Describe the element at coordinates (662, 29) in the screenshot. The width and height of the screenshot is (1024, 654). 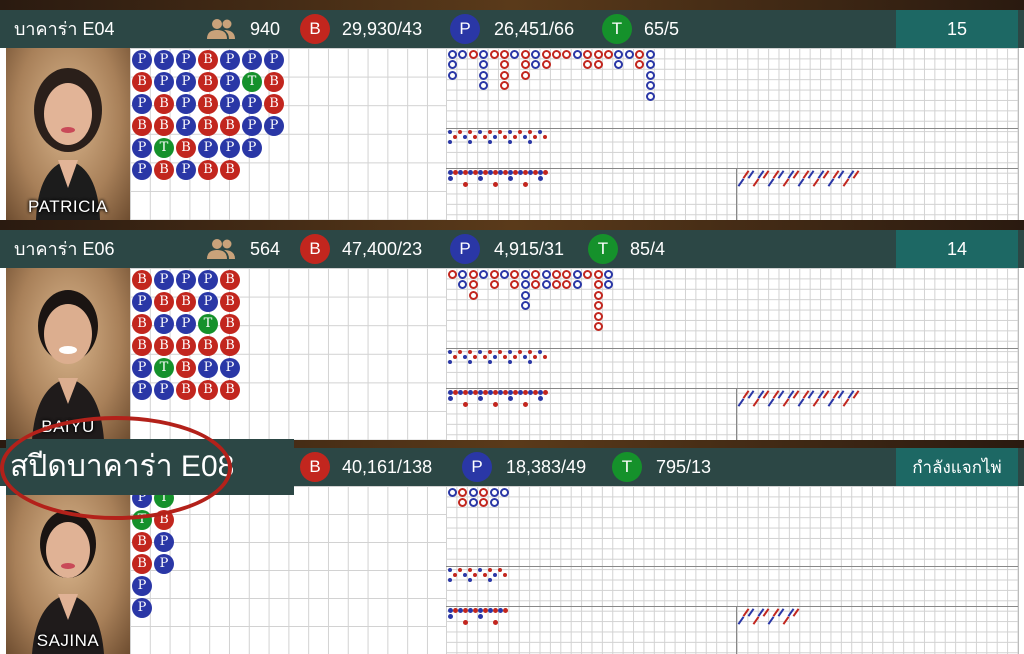
I see `tie-stat: 65/5` at that location.